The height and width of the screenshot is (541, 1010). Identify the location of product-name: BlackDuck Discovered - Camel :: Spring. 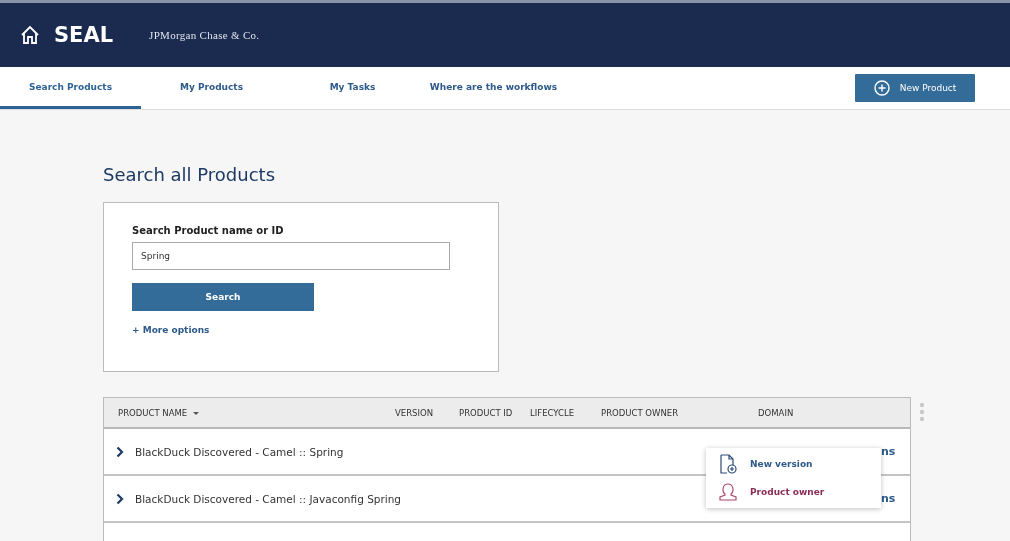
(239, 451).